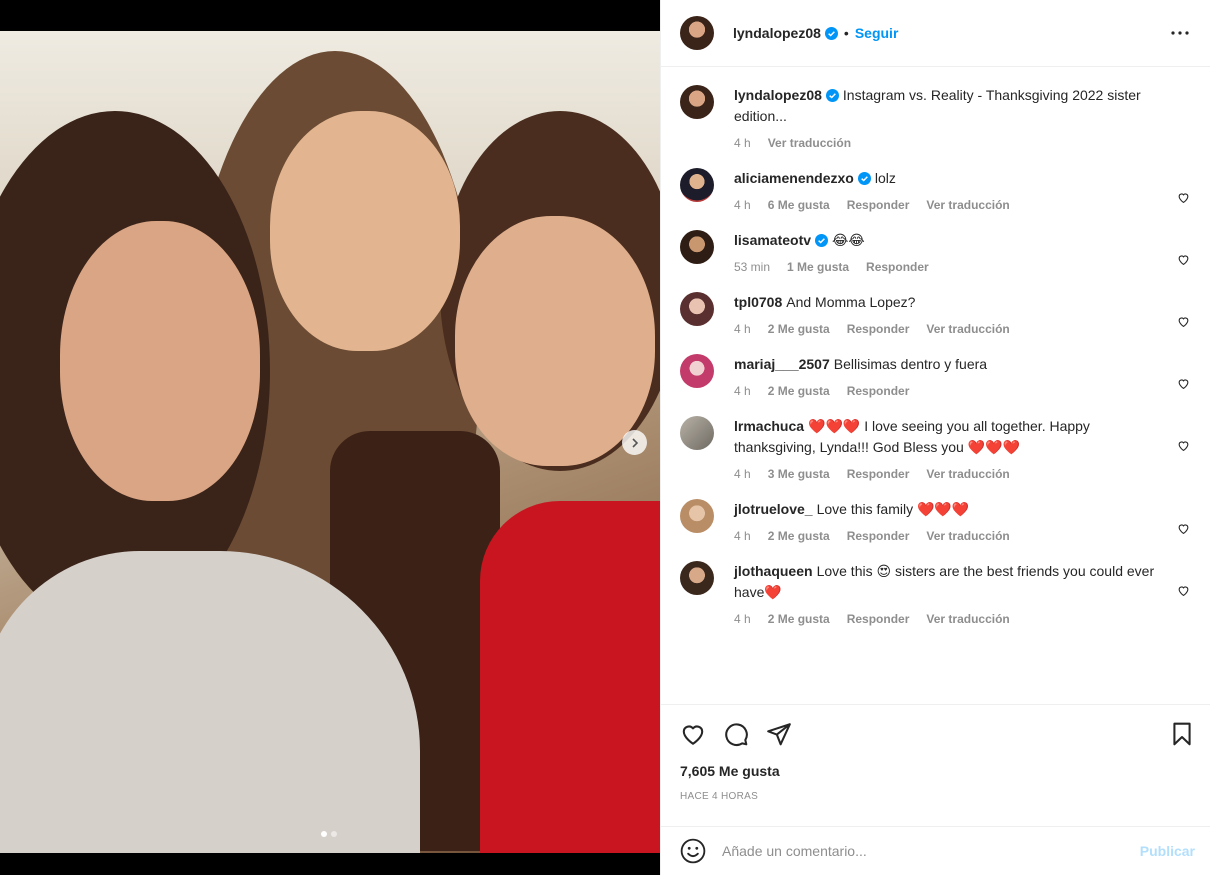  What do you see at coordinates (848, 240) in the screenshot?
I see `comment-text: 😂😂` at bounding box center [848, 240].